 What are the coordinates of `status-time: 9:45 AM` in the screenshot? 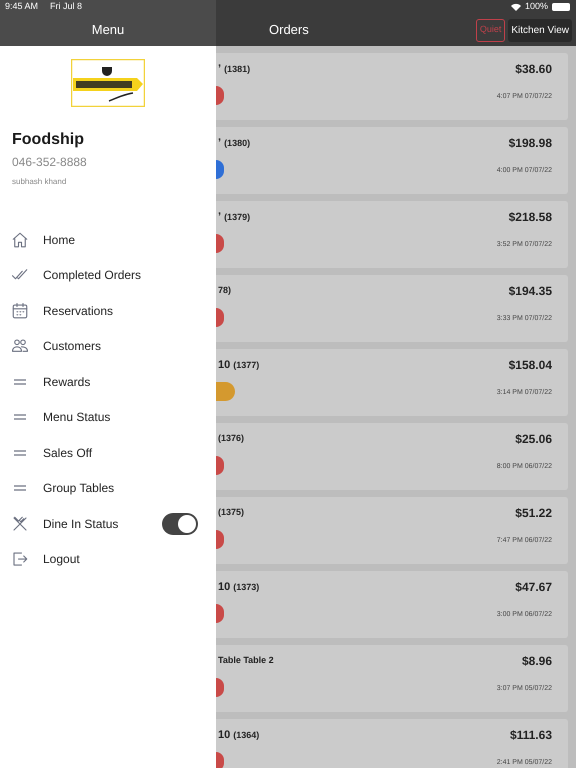 It's located at (21, 7).